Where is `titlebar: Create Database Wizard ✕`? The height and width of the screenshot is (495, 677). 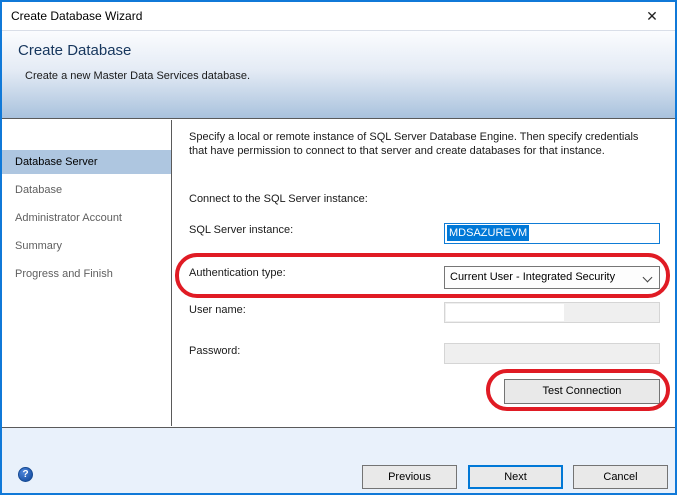 titlebar: Create Database Wizard ✕ is located at coordinates (338, 16).